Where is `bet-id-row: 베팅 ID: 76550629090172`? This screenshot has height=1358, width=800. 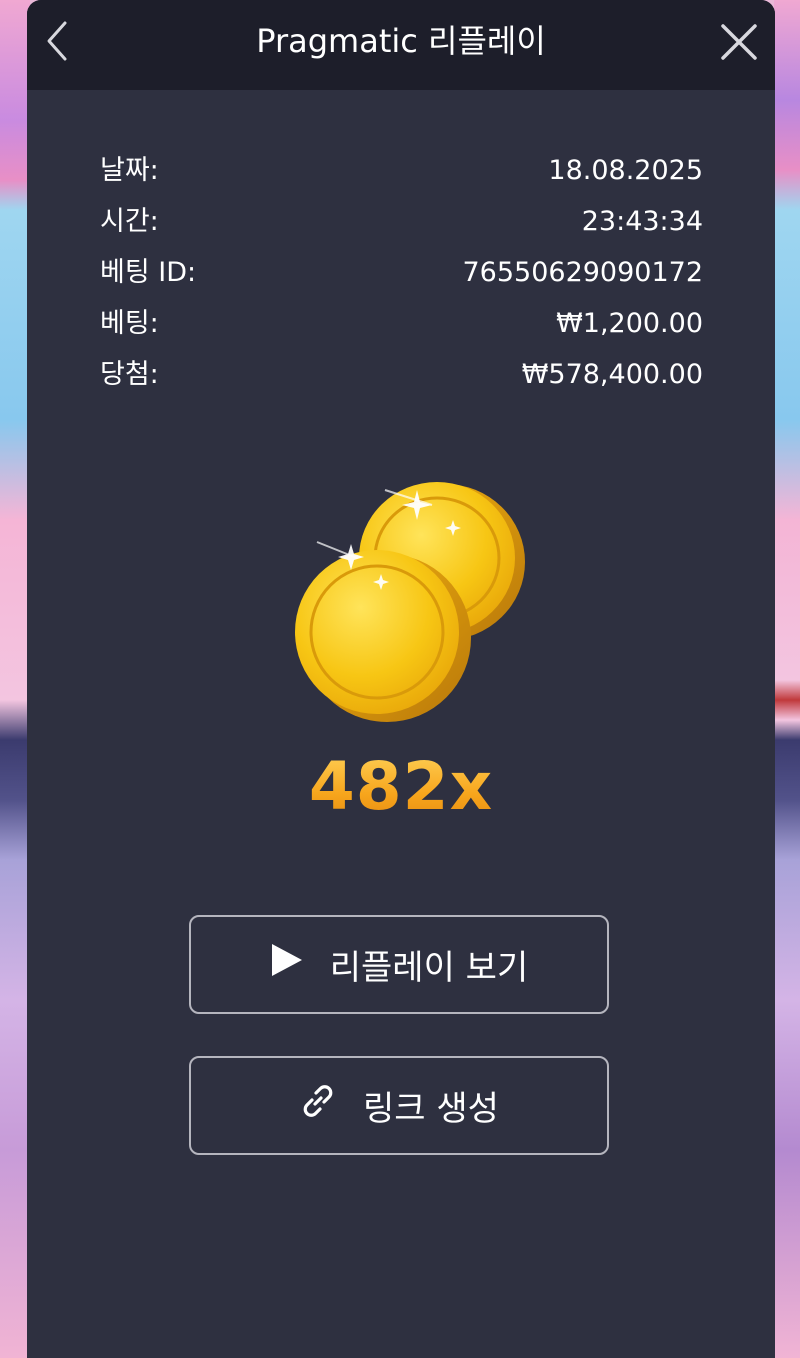
bet-id-row: 베팅 ID: 76550629090172 is located at coordinates (401, 272).